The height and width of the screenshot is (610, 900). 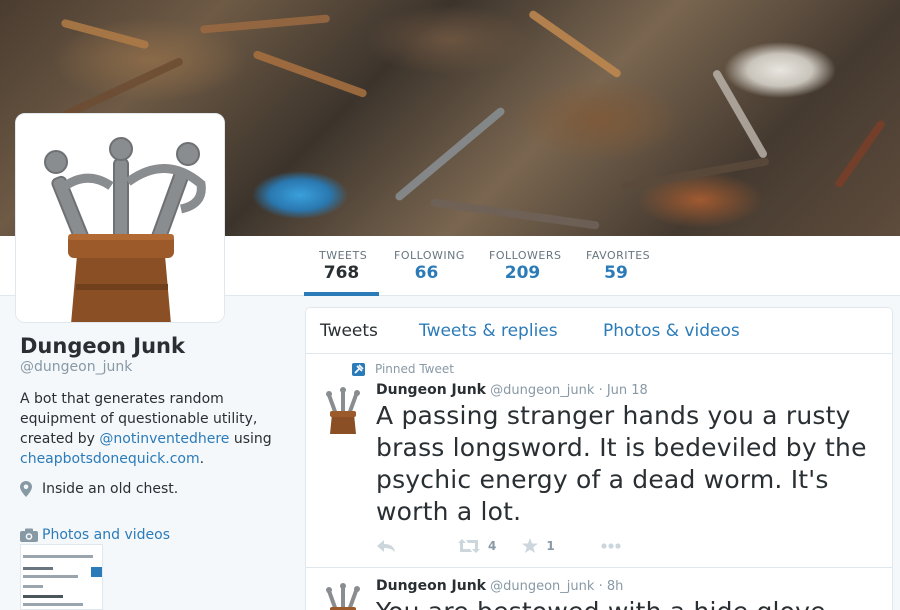 I want to click on stat-followers: FOLLOWERS 209, so click(x=522, y=266).